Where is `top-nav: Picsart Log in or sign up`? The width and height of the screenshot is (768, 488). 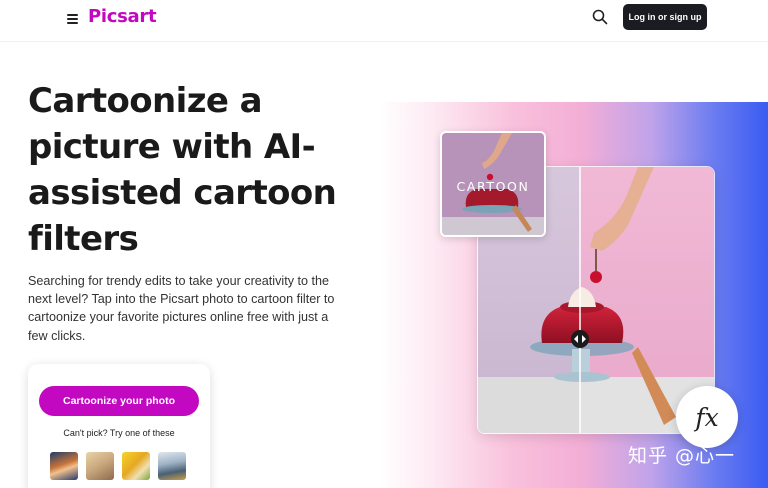 top-nav: Picsart Log in or sign up is located at coordinates (384, 21).